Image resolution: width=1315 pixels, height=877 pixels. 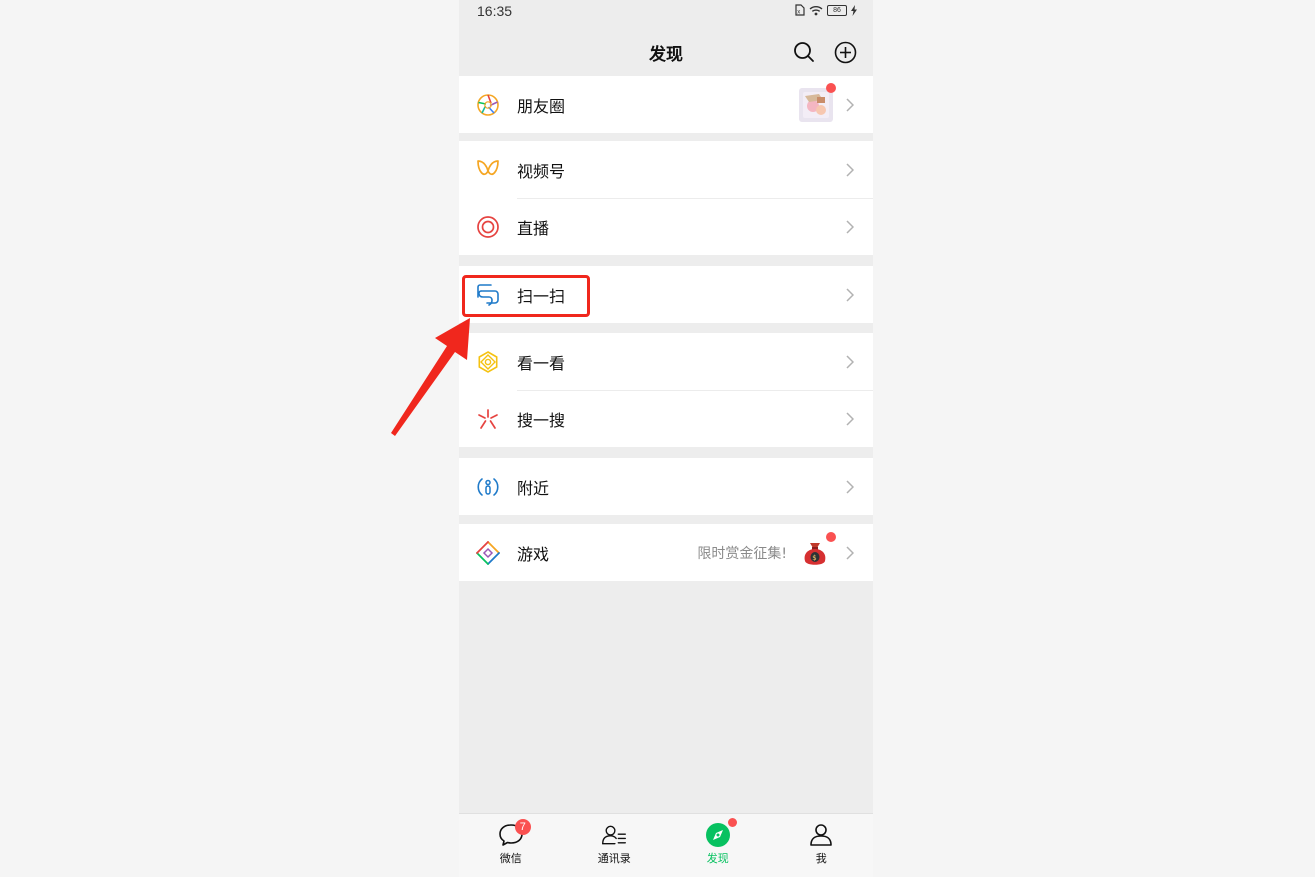 I want to click on menu-label-live: 直播, so click(x=533, y=228).